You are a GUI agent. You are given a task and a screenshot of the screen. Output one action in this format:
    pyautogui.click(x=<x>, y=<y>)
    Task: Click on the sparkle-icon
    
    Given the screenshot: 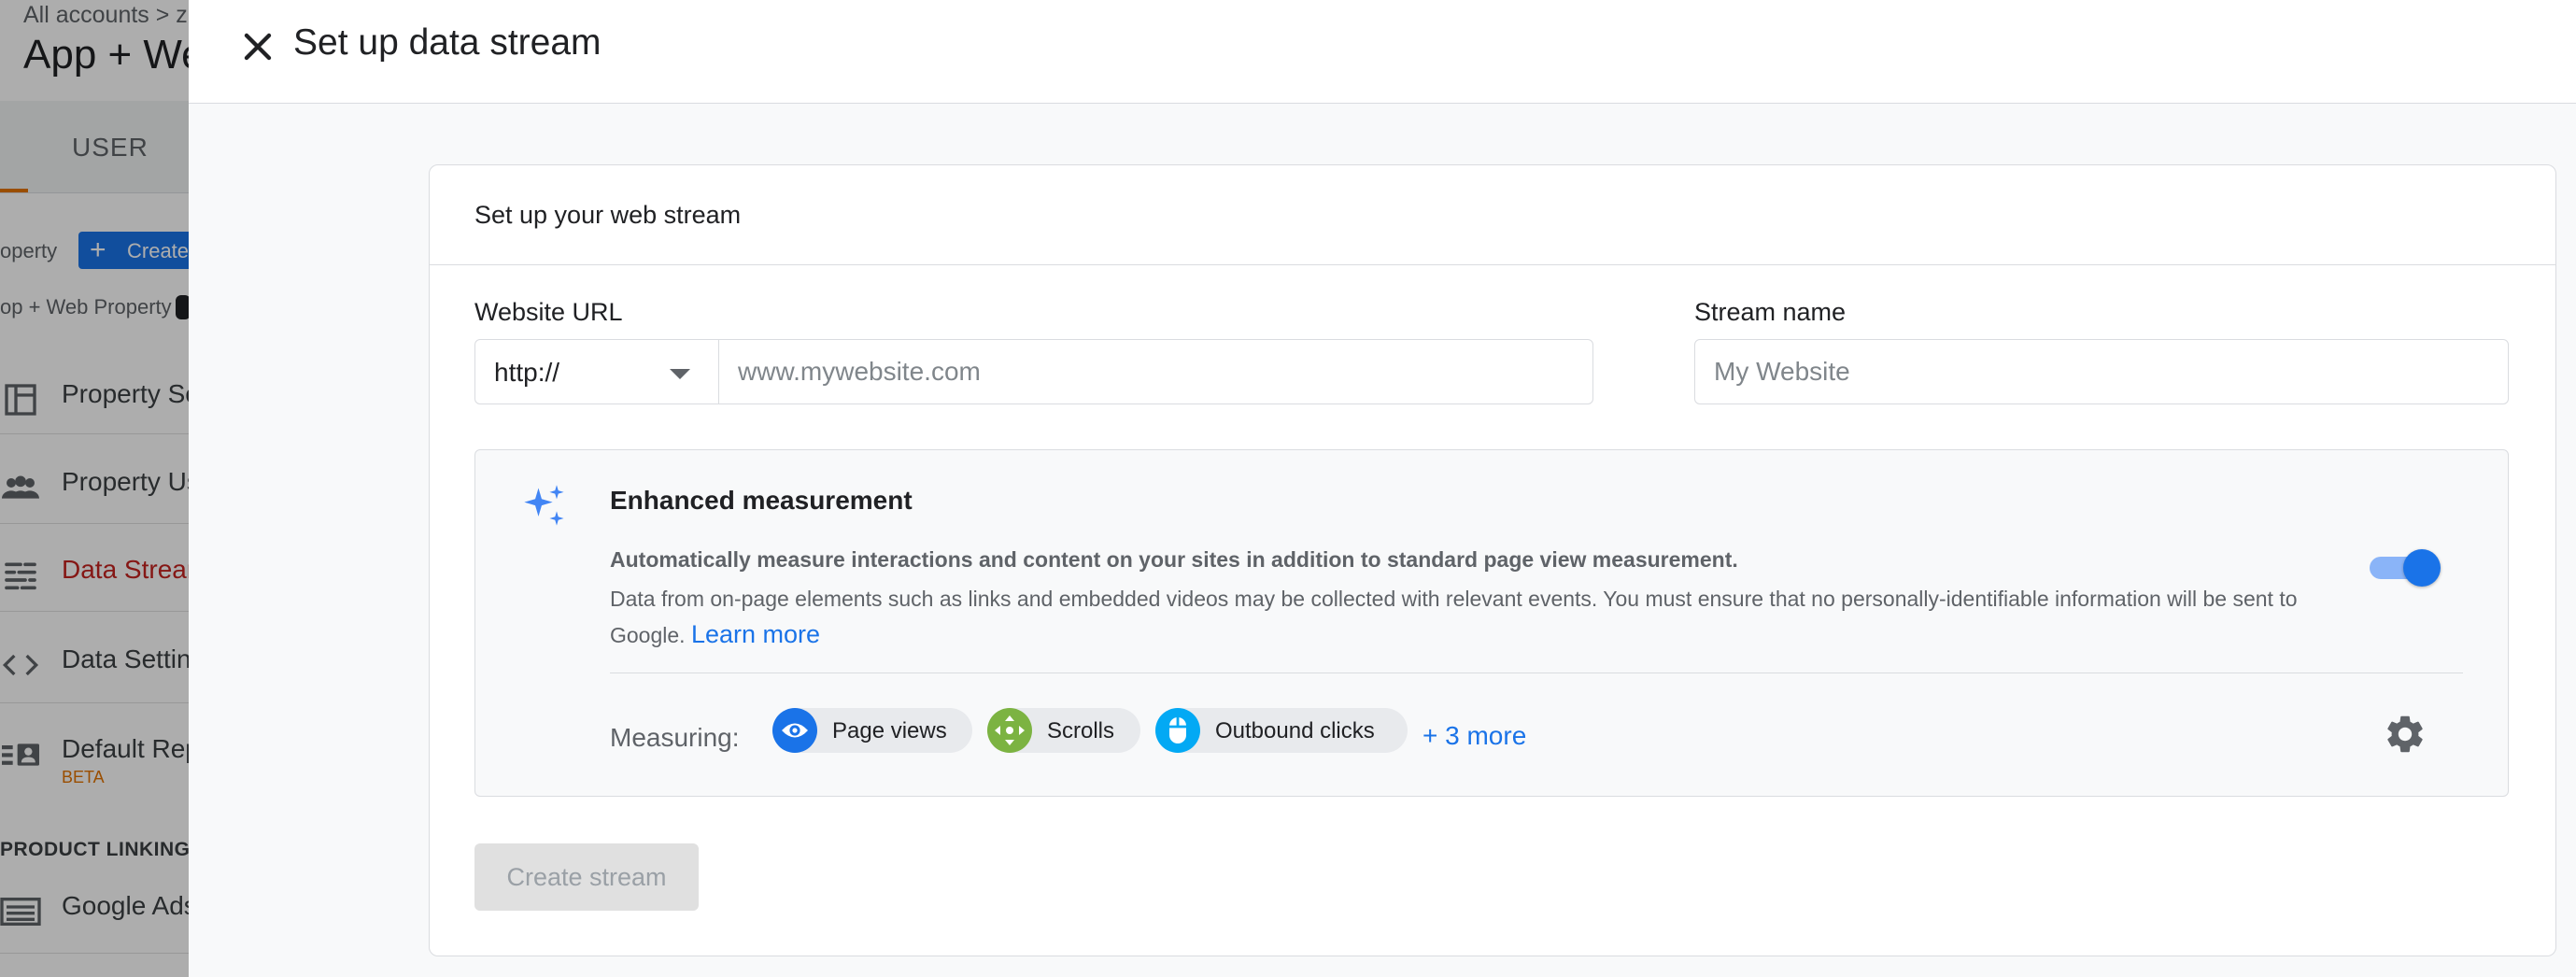 What is the action you would take?
    pyautogui.click(x=544, y=507)
    